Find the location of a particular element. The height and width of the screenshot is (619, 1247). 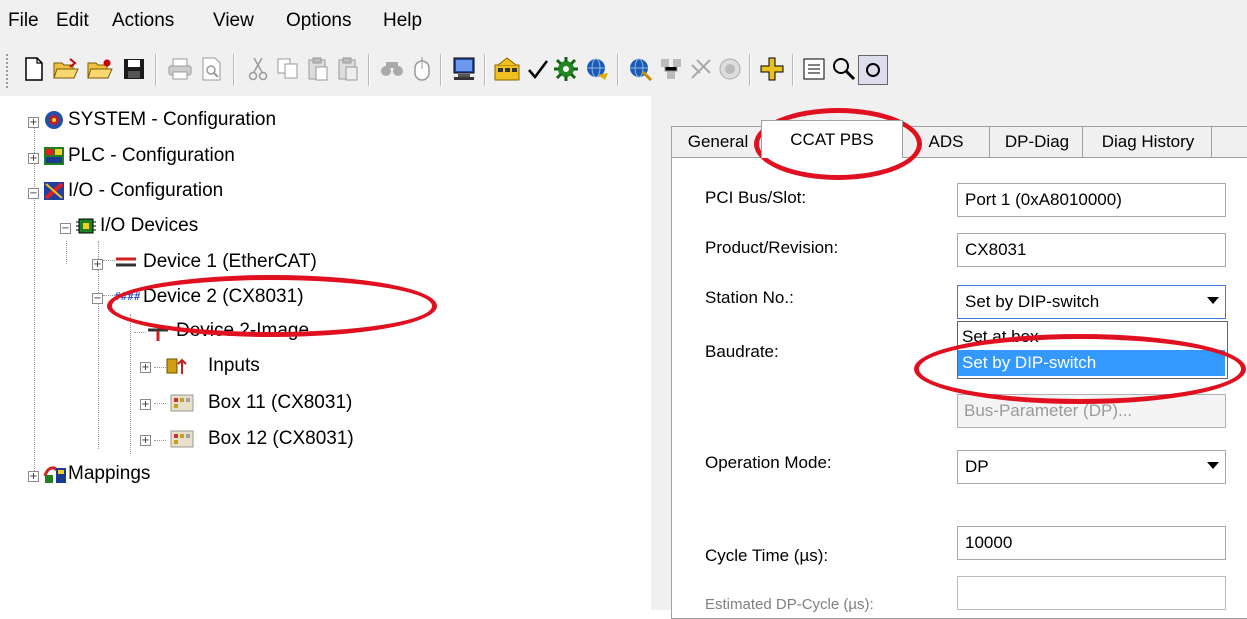

tree-item-device2-image: Device 2-Image is located at coordinates (242, 331).